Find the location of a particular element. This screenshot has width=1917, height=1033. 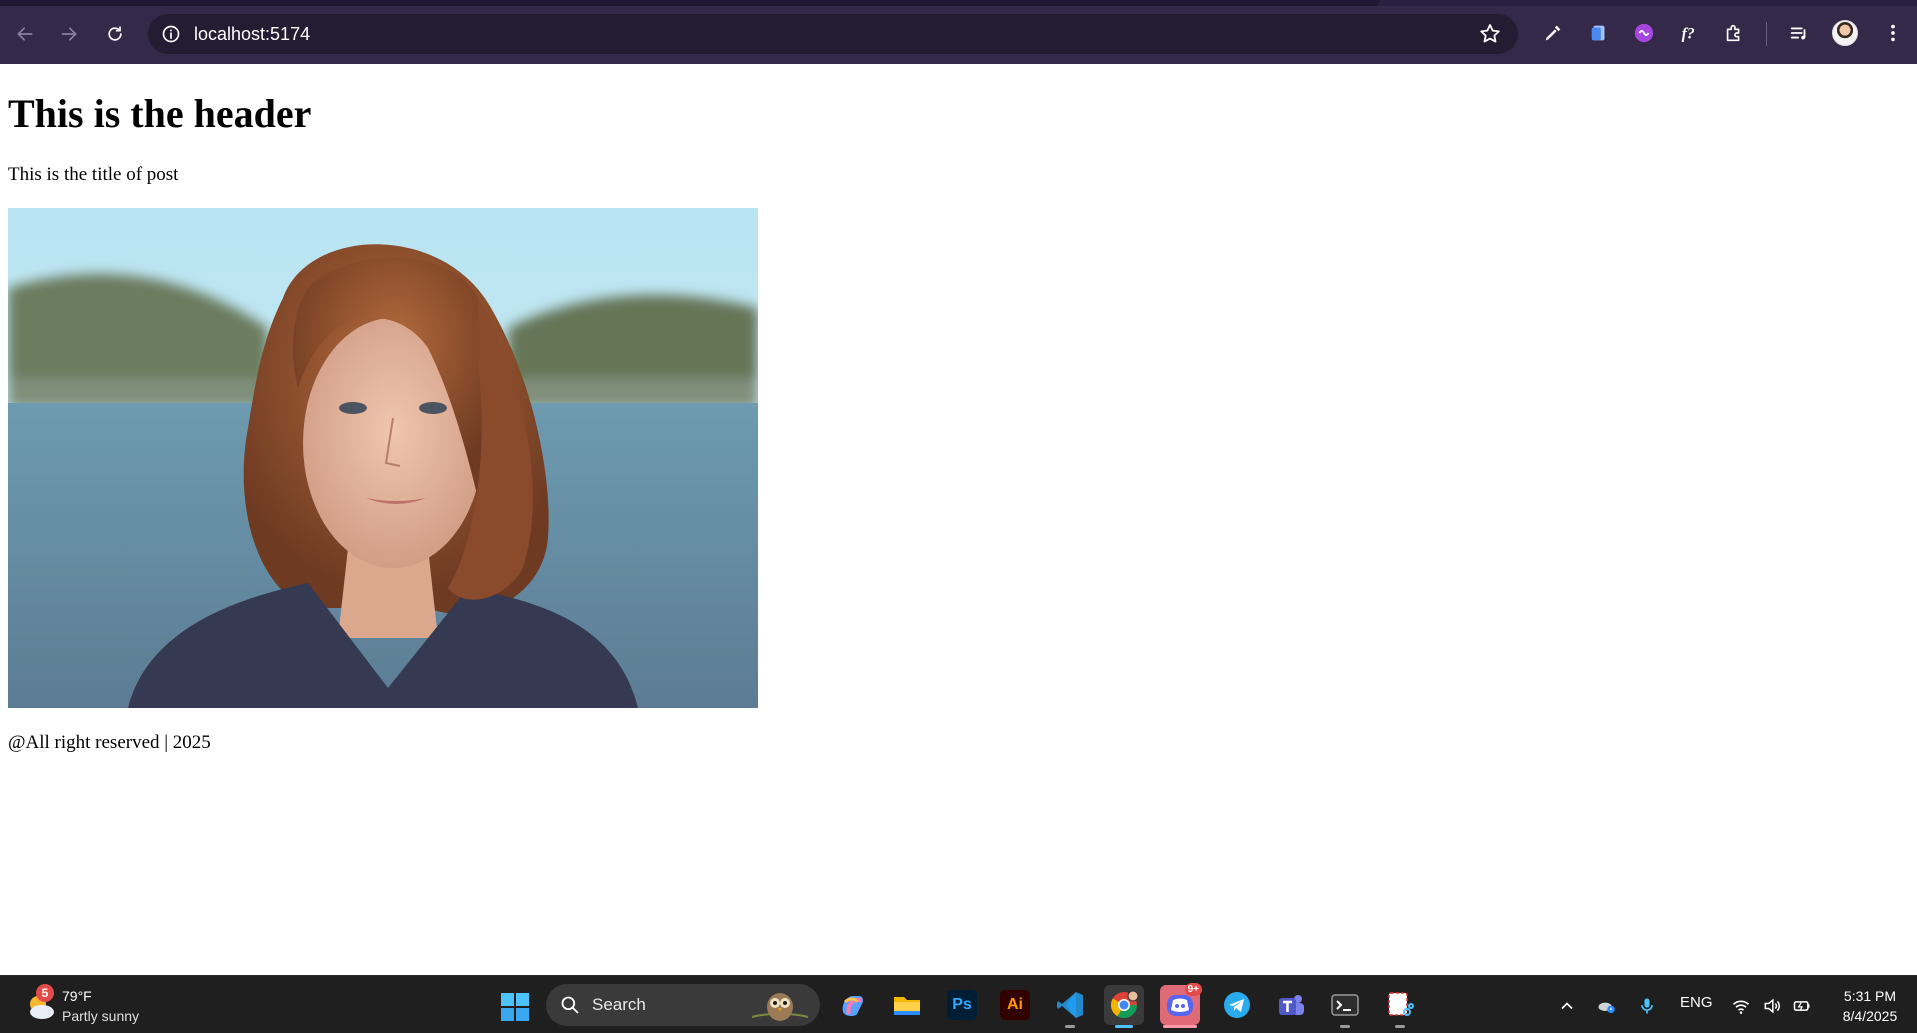

active-tab-edge is located at coordinates (690, 3).